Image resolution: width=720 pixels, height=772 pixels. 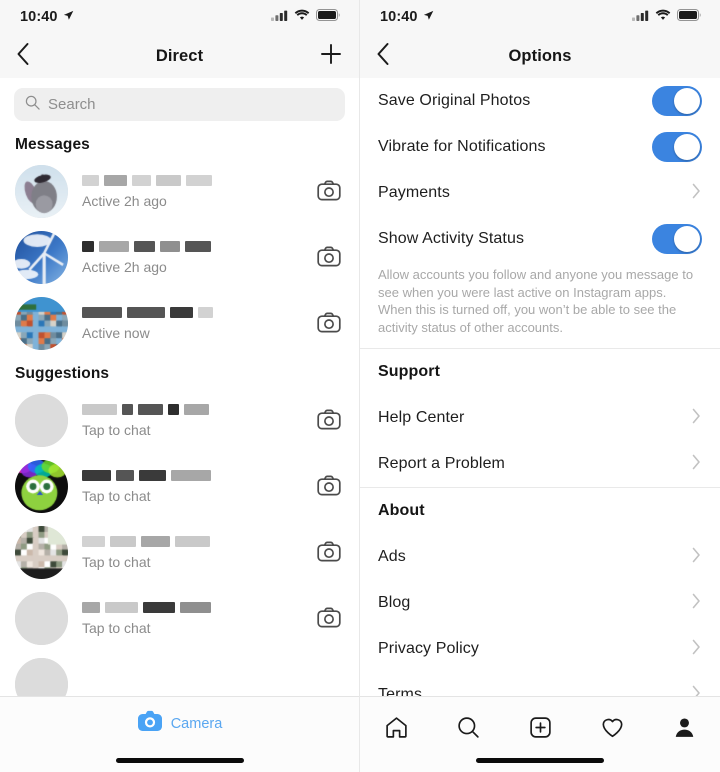 I want to click on page-title: Direct, so click(x=179, y=55).